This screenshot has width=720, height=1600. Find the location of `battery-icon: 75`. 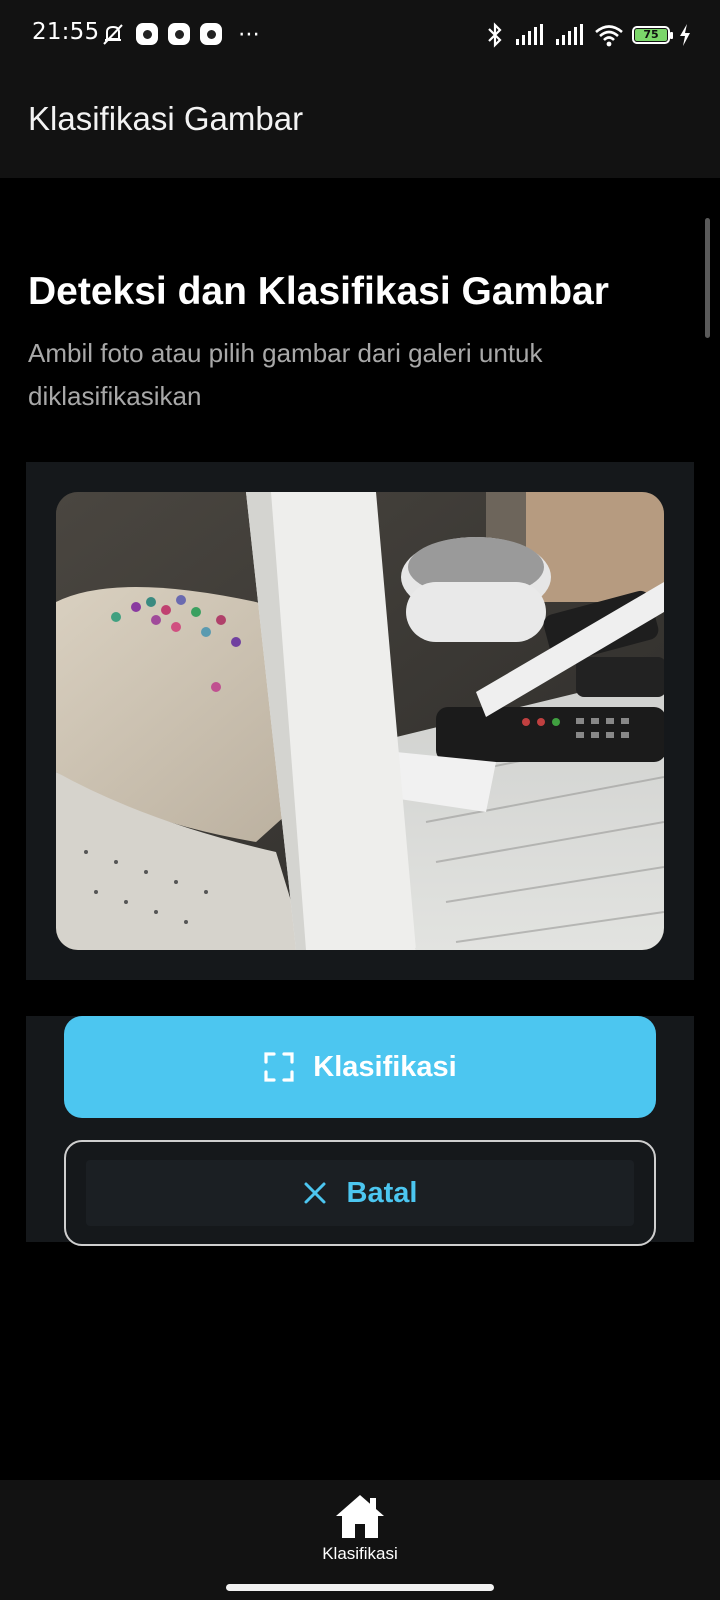

battery-icon: 75 is located at coordinates (652, 35).